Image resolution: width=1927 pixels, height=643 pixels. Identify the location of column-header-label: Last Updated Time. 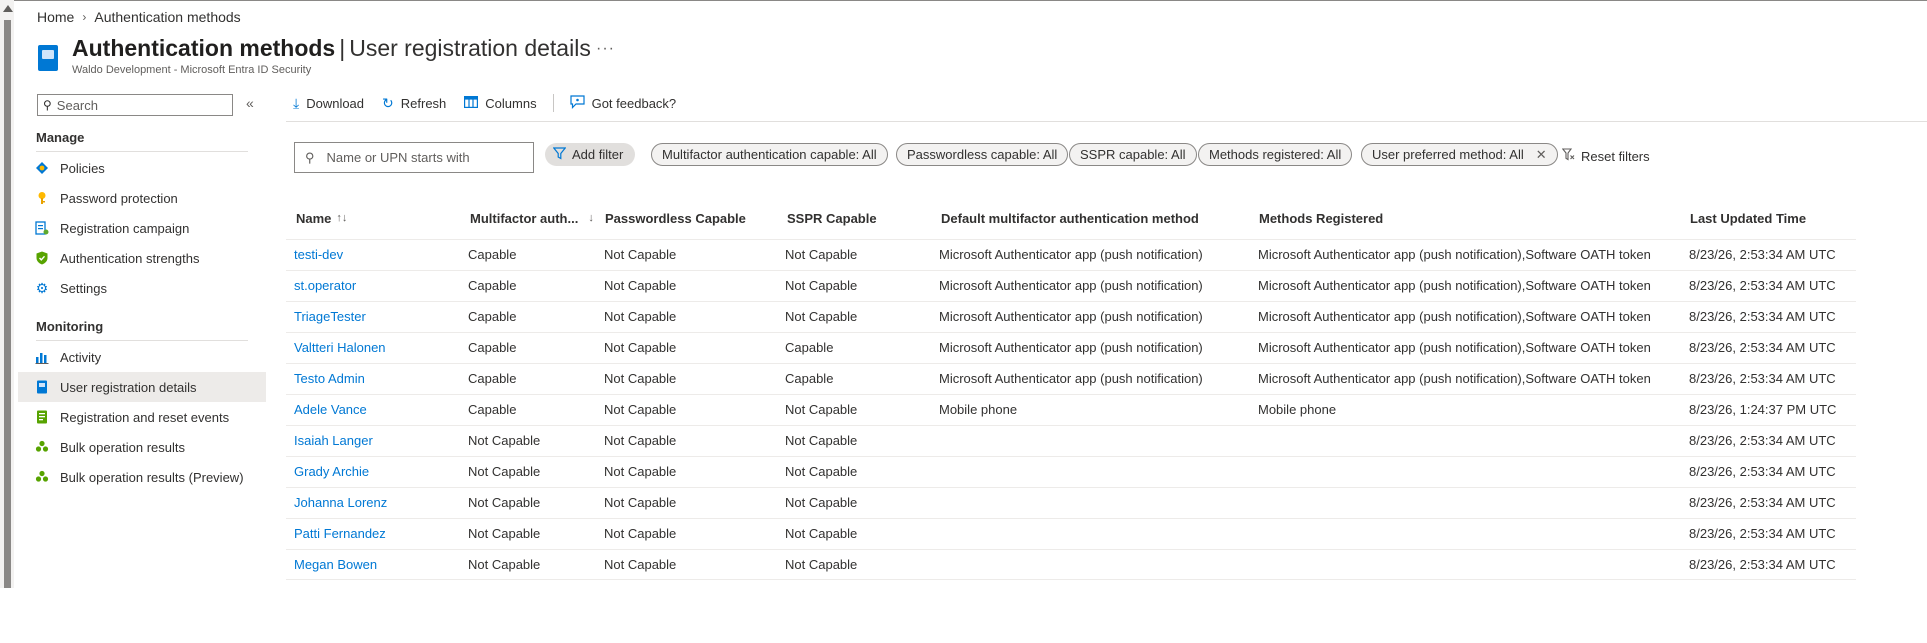
(1748, 218).